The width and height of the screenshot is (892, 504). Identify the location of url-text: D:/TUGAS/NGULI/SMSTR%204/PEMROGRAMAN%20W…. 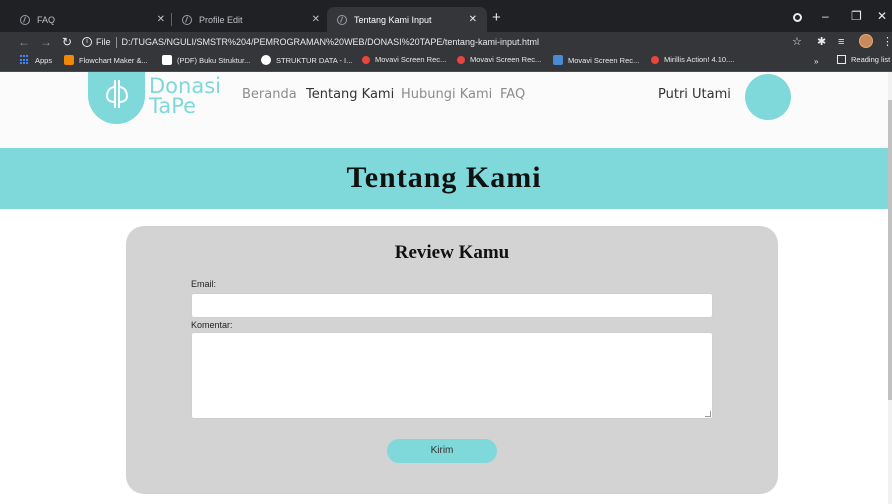
(330, 42).